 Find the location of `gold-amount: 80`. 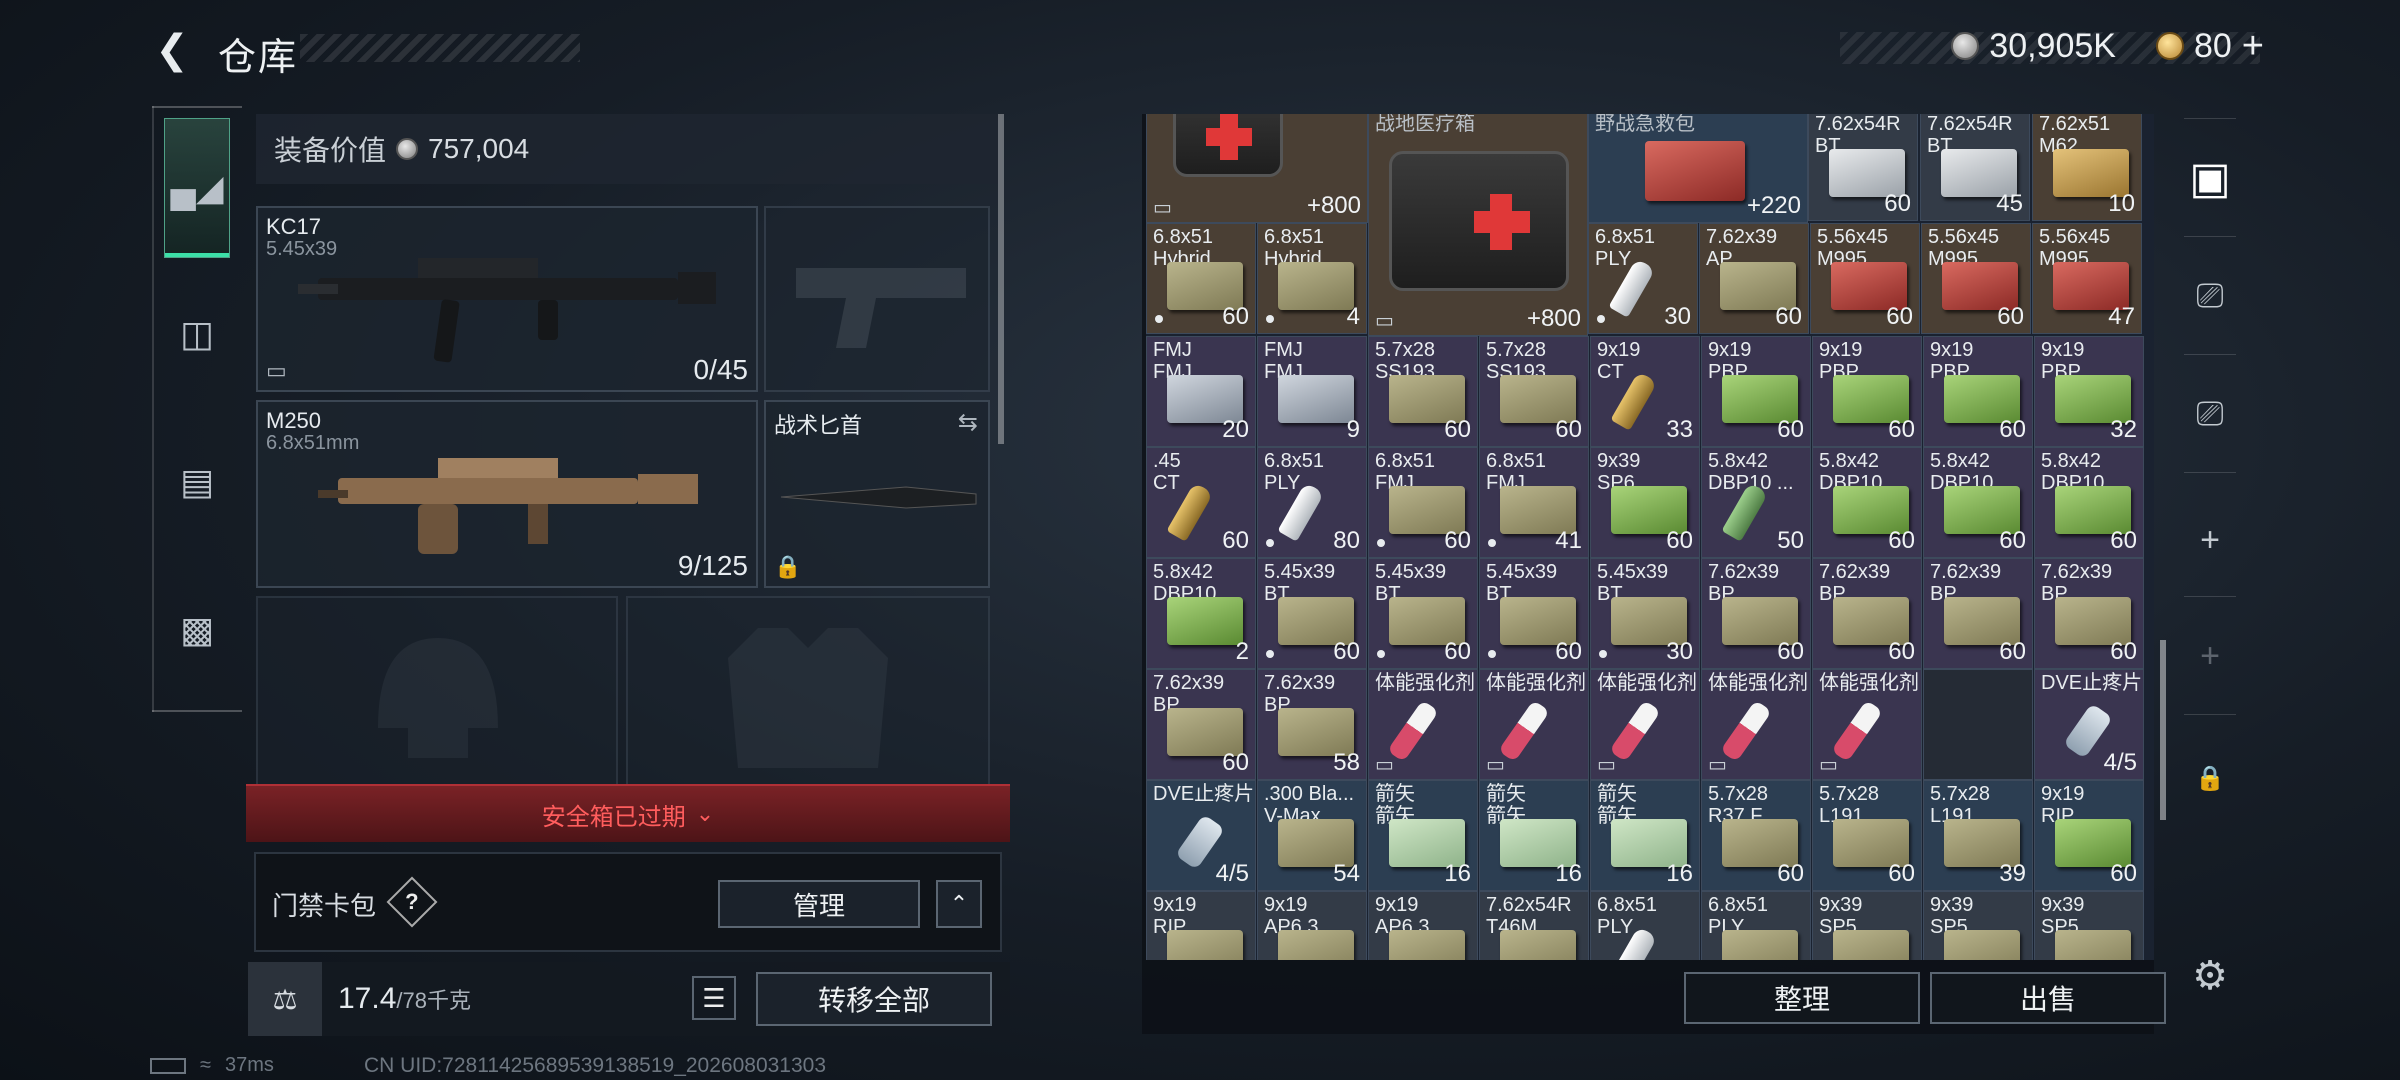

gold-amount: 80 is located at coordinates (2212, 45).